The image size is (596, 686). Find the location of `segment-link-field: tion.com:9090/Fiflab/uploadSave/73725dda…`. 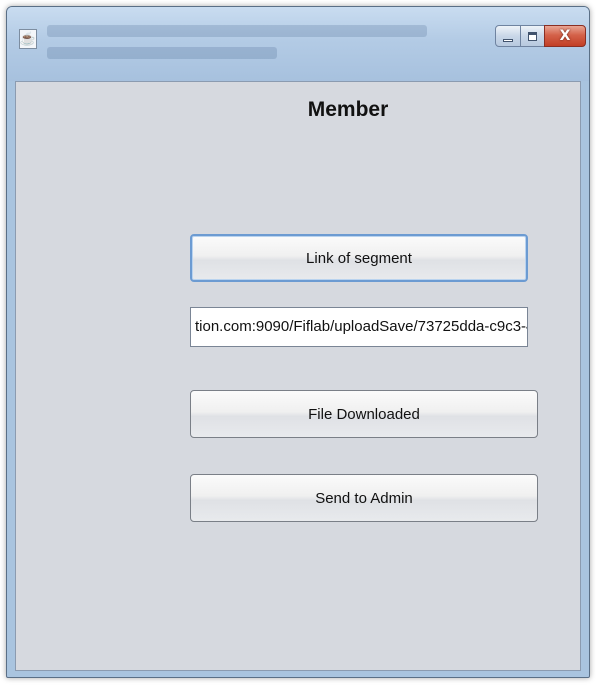

segment-link-field: tion.com:9090/Fiflab/uploadSave/73725dda… is located at coordinates (359, 327).